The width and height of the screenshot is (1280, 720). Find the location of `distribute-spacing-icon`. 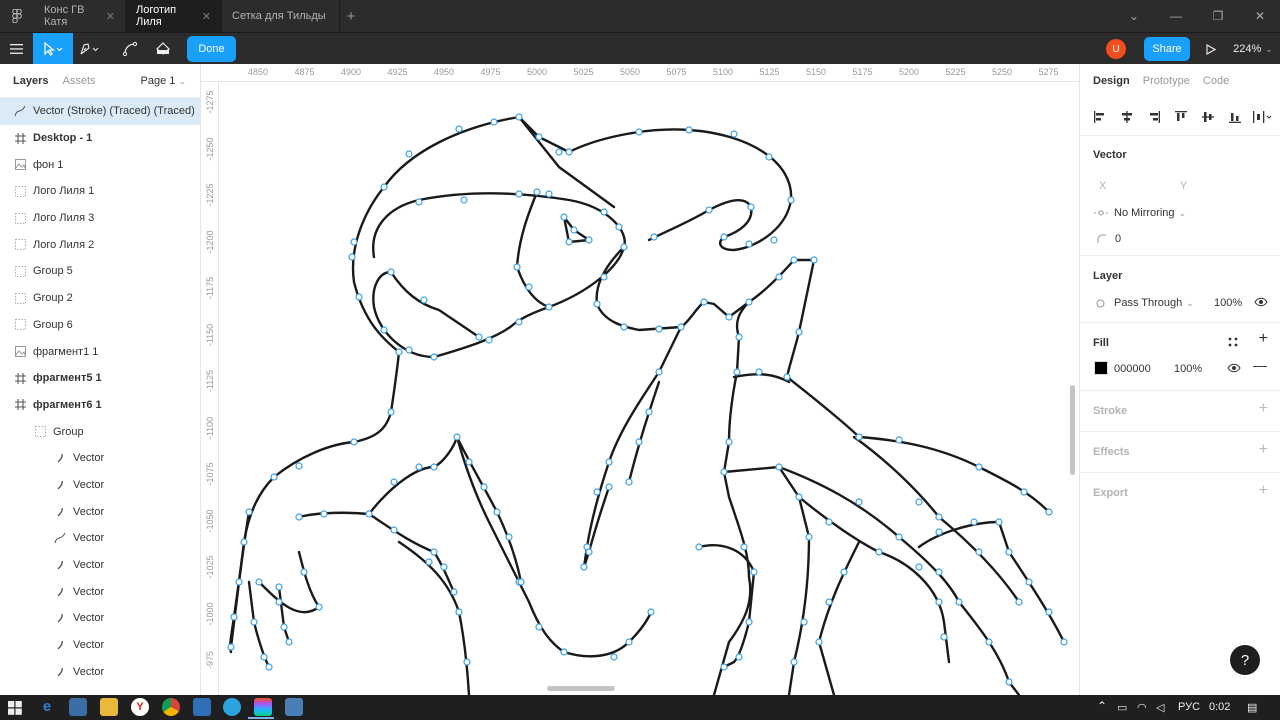

distribute-spacing-icon is located at coordinates (1262, 117).